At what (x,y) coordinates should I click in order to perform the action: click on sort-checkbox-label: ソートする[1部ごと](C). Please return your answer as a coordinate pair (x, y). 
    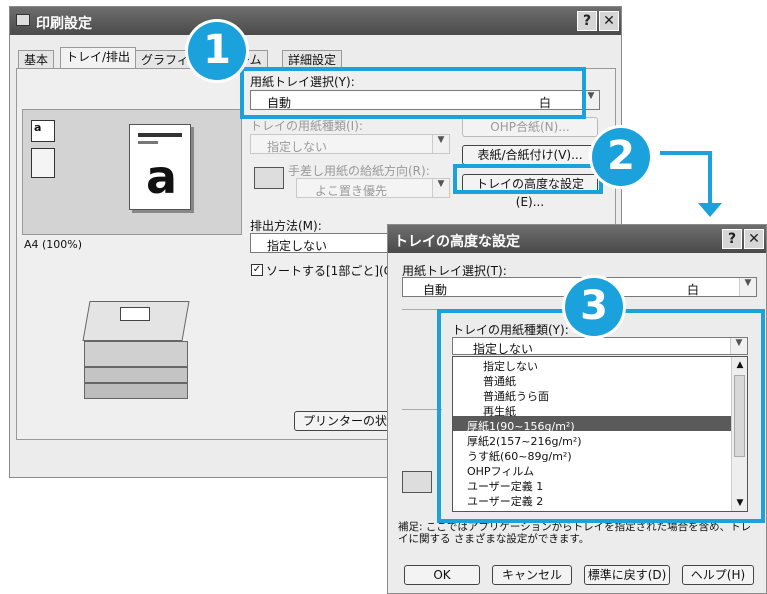
    Looking at the image, I should click on (331, 271).